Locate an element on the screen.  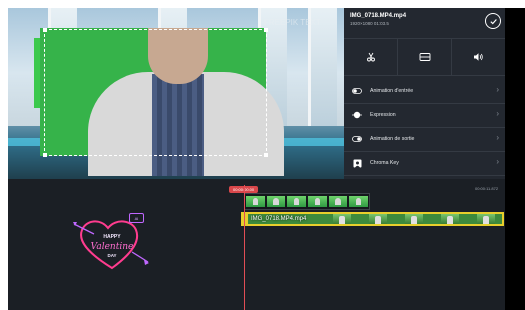
main-video-clip: IMG_0718.MP4.mp4 is located at coordinates (372, 219).